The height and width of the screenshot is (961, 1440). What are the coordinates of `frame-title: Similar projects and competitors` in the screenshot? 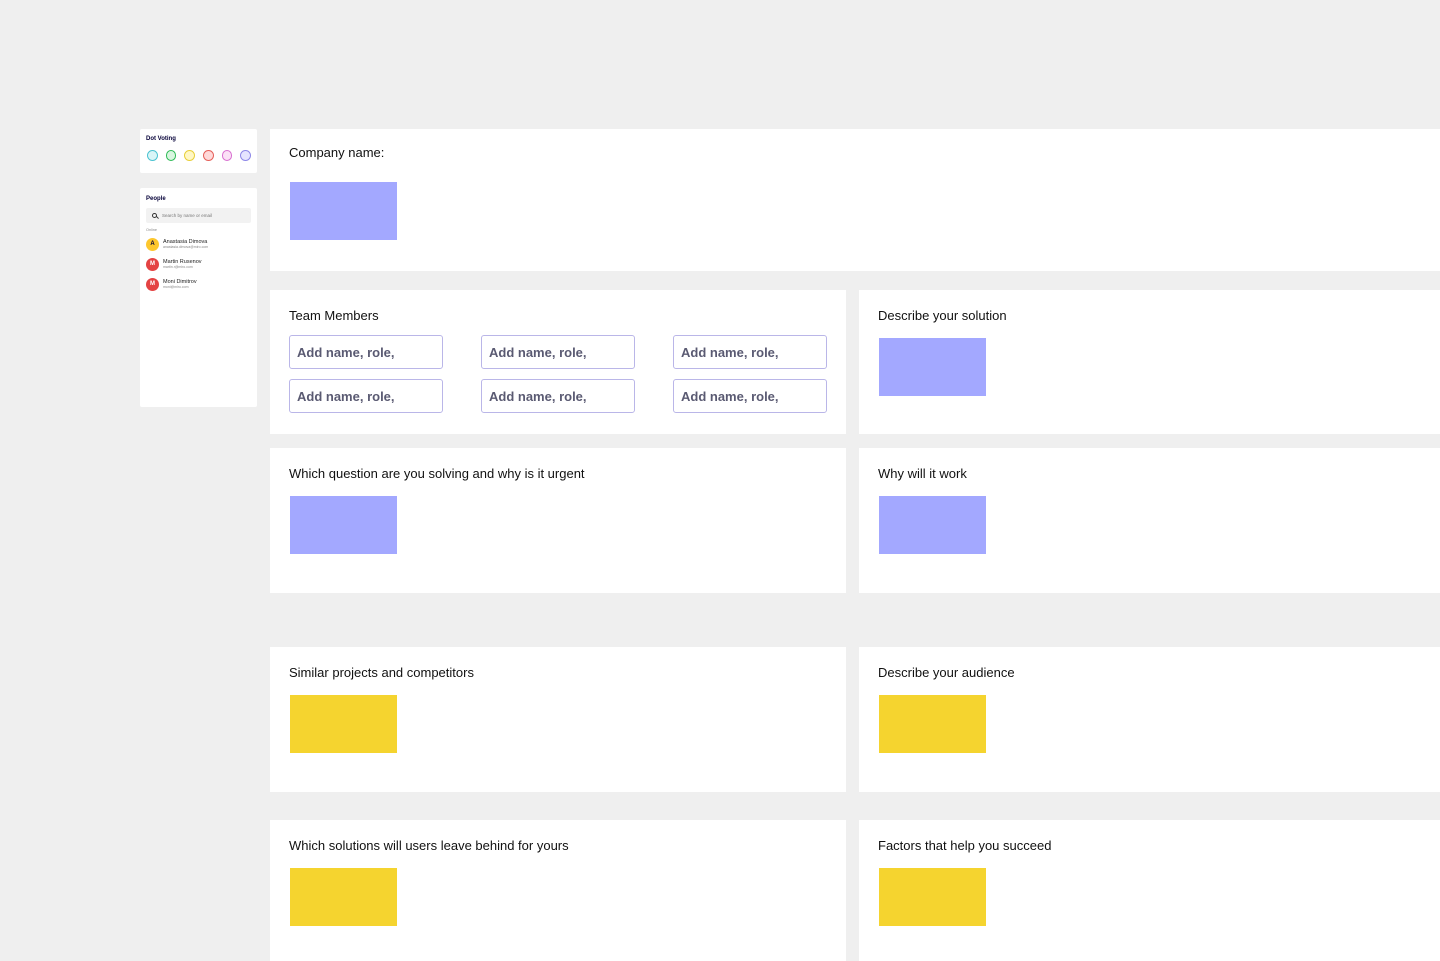 It's located at (381, 672).